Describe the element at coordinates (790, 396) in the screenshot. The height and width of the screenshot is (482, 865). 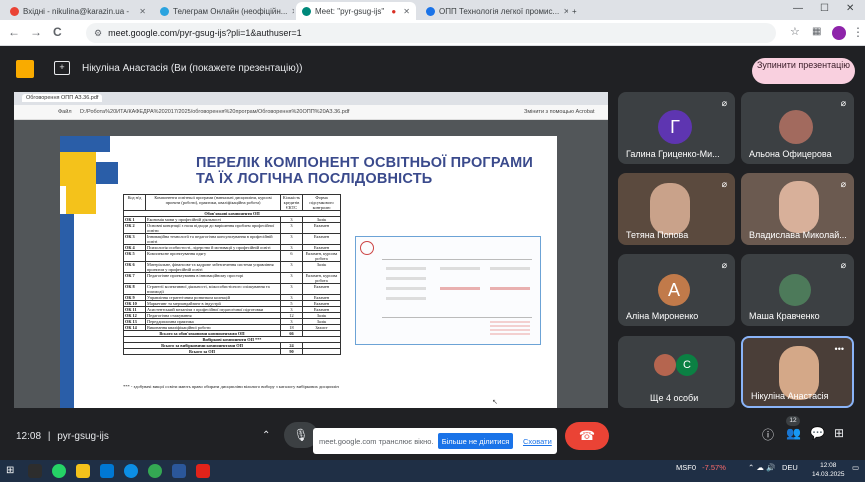
I see `participant-name: Нікуліна Анастасія` at that location.